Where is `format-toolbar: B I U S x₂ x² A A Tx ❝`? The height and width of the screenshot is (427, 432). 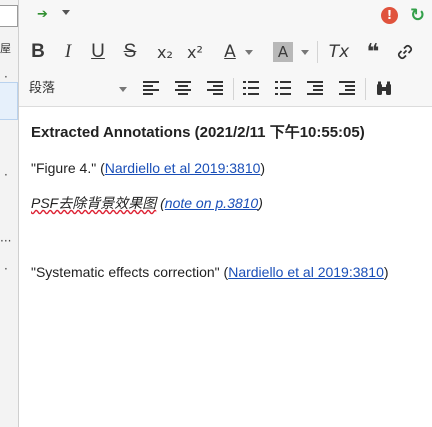 format-toolbar: B I U S x₂ x² A A Tx ❝ is located at coordinates (225, 52).